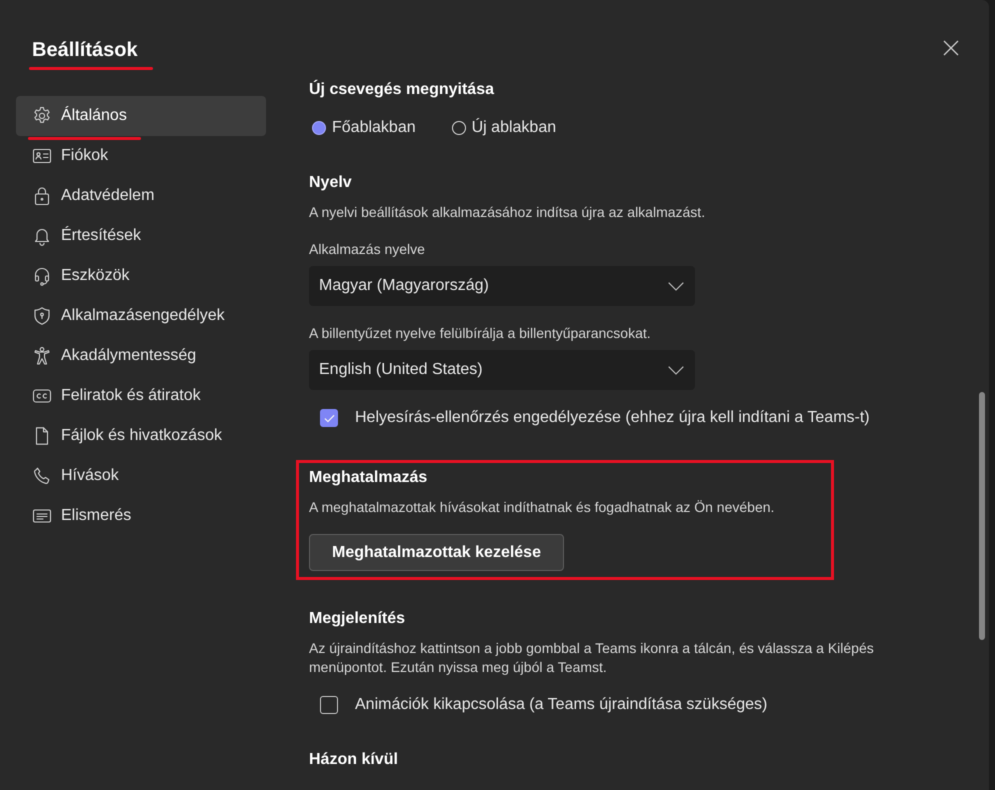 The image size is (995, 790). I want to click on manage-delegates-button: Meghatalmazottak kezelése, so click(436, 552).